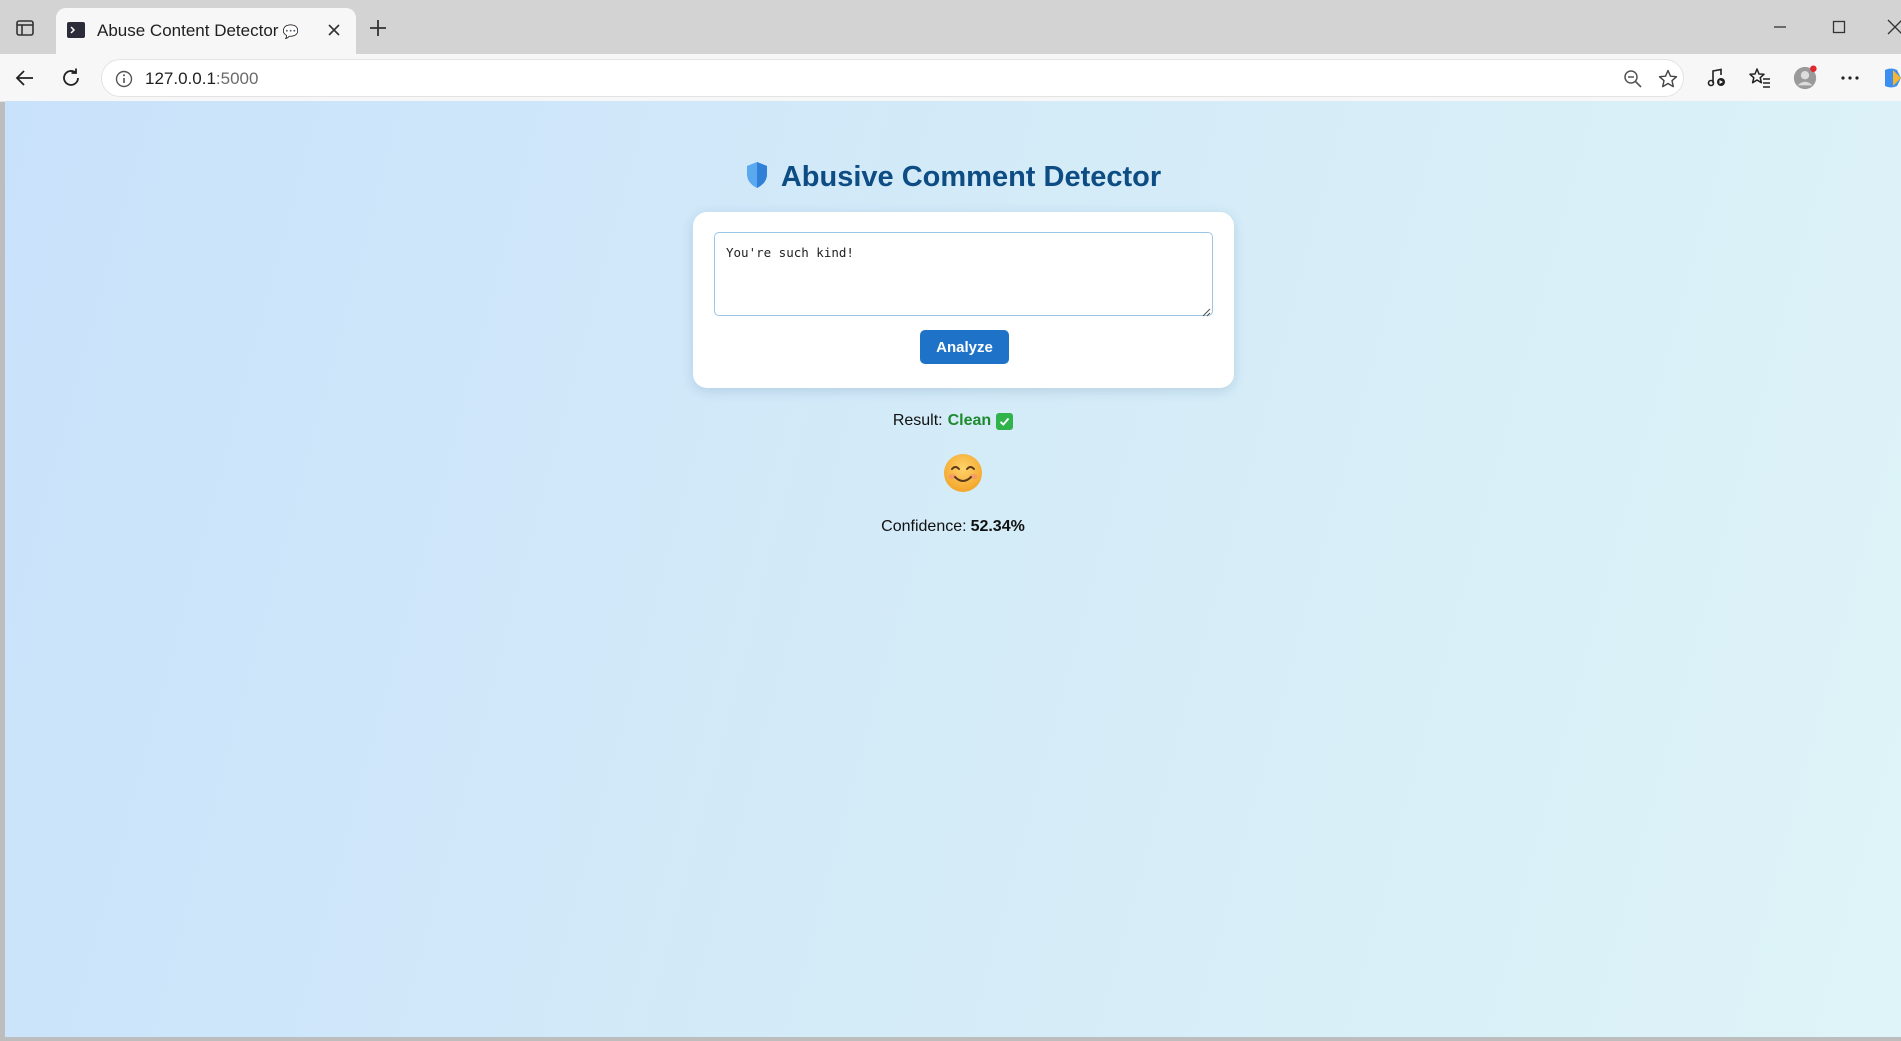 The width and height of the screenshot is (1901, 1041). Describe the element at coordinates (1890, 78) in the screenshot. I see `copilot-icon` at that location.